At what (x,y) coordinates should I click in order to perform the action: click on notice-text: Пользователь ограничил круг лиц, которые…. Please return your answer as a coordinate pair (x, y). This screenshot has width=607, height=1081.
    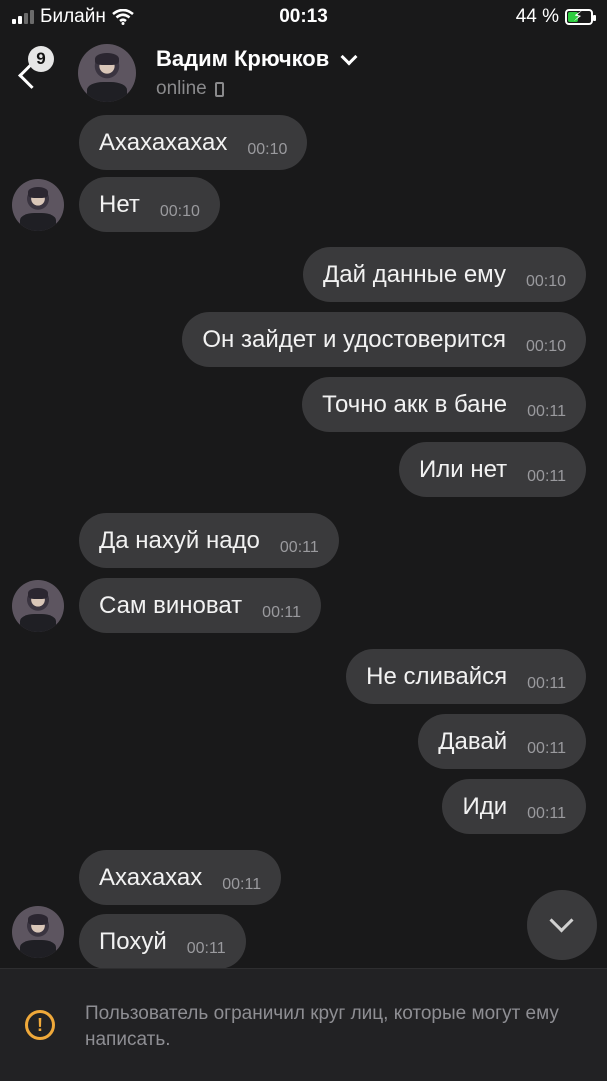
    Looking at the image, I should click on (322, 1026).